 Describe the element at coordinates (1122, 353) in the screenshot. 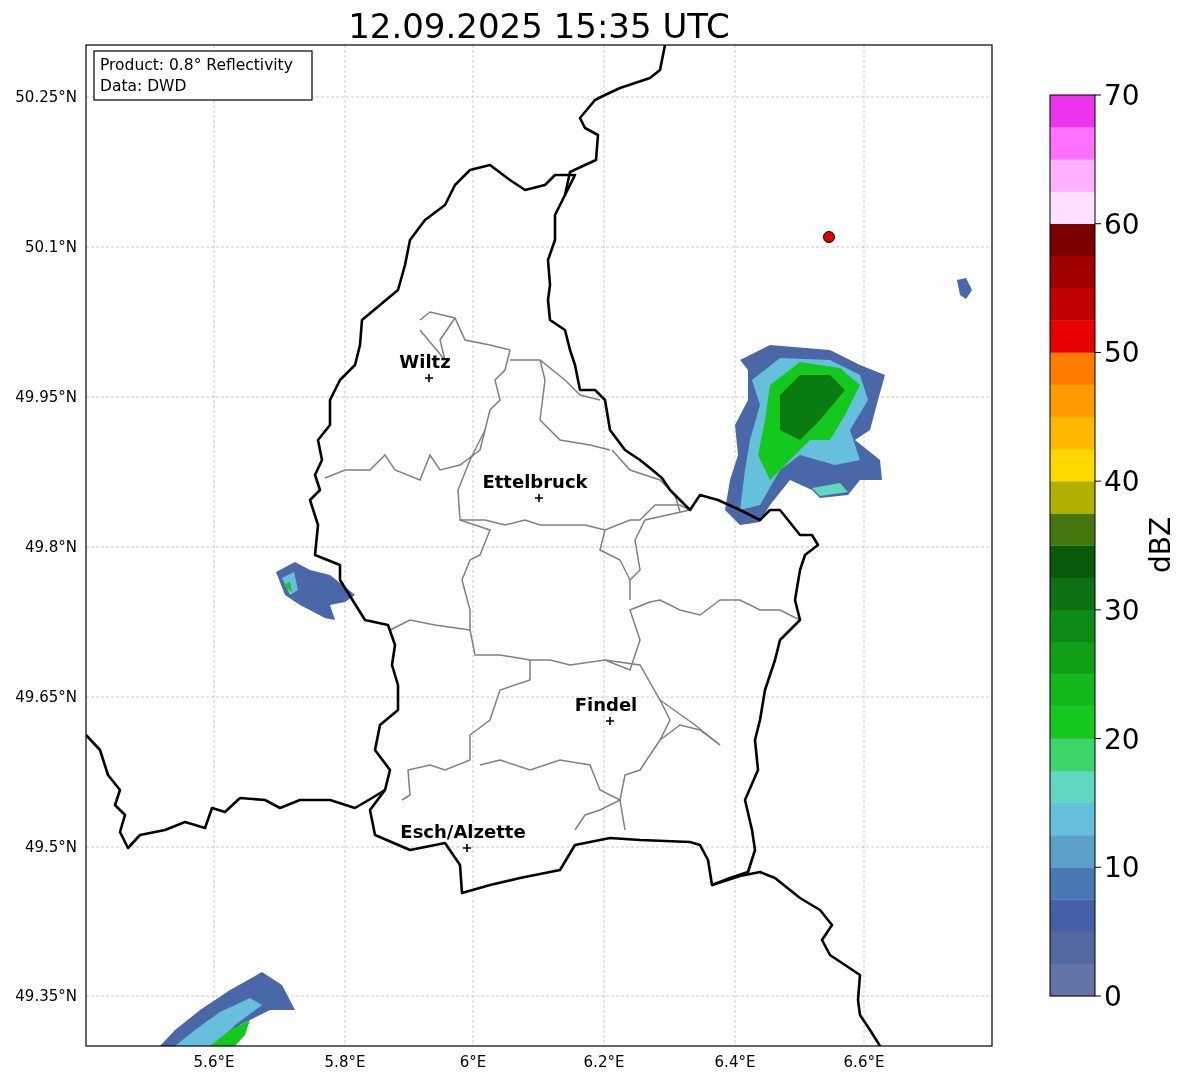

I see `colorbar-tick-label: 50` at that location.